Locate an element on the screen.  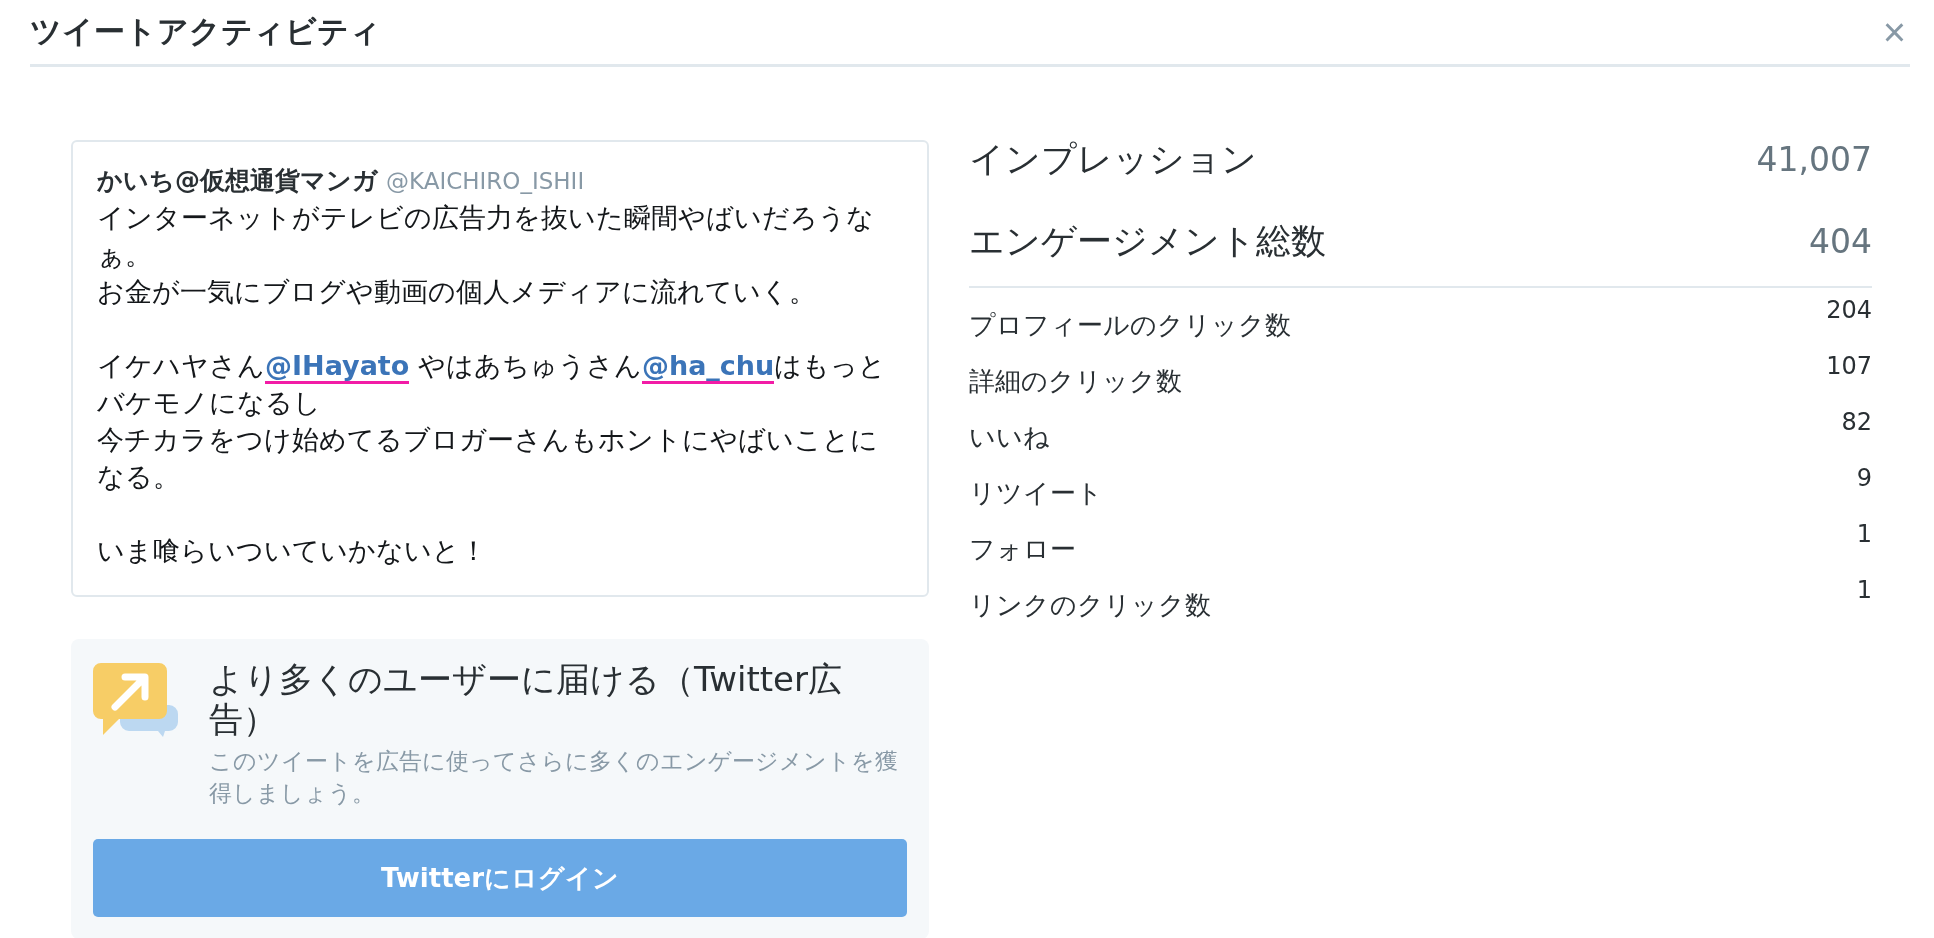
metric-label: フォロー is located at coordinates (1022, 549).